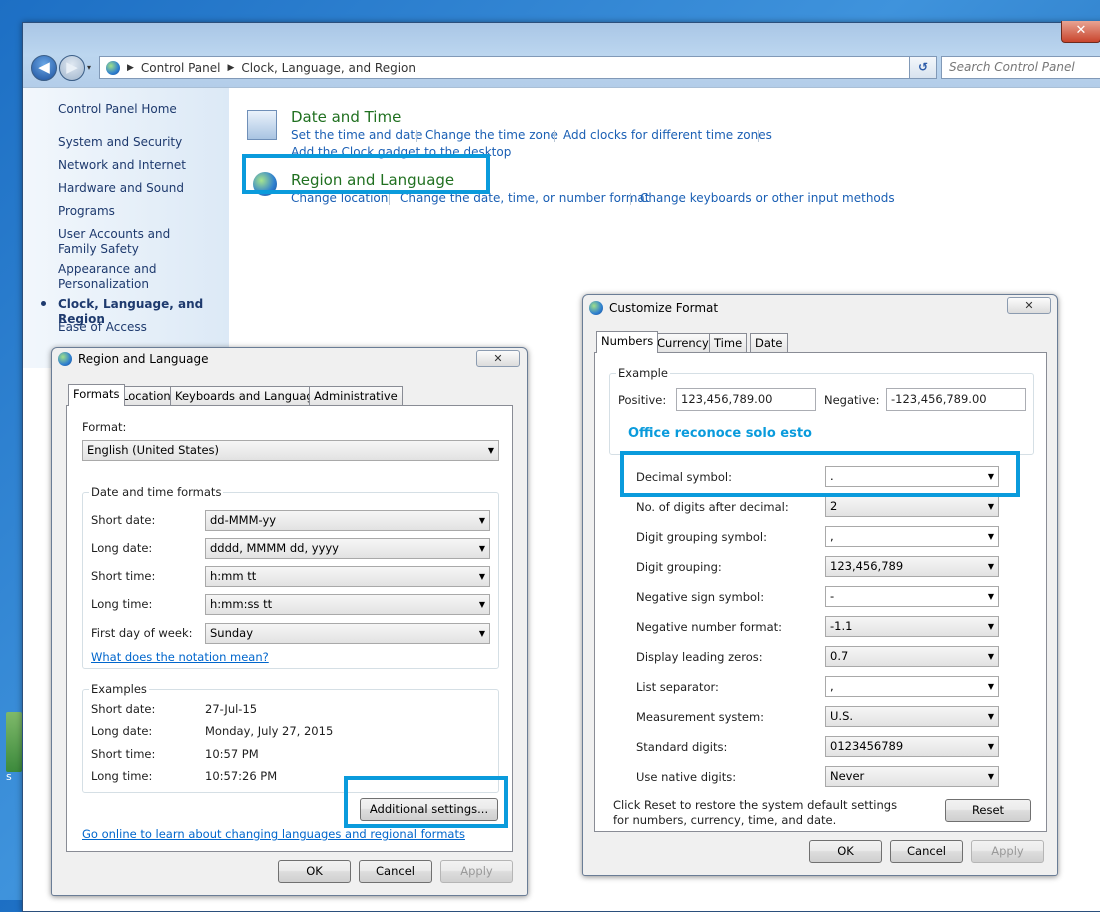  Describe the element at coordinates (643, 373) in the screenshot. I see `group-label: Example` at that location.